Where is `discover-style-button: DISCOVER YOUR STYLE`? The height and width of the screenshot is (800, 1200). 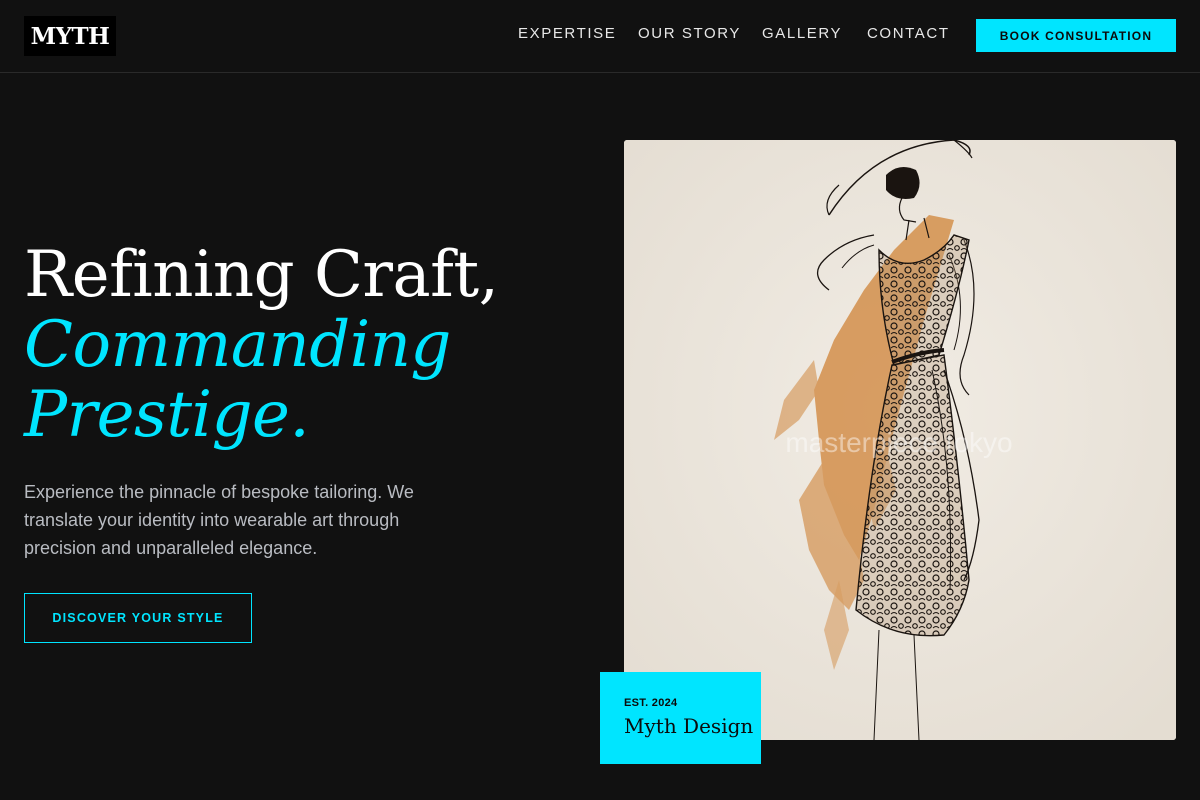 discover-style-button: DISCOVER YOUR STYLE is located at coordinates (138, 618).